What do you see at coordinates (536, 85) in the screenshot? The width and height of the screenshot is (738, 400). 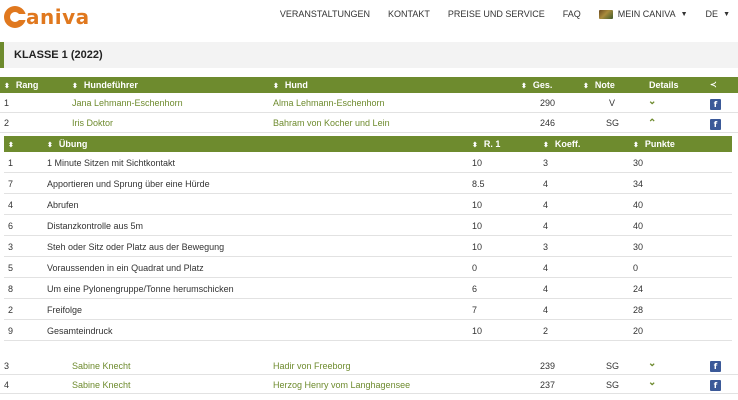 I see `header-total: ⬍ Ges.` at bounding box center [536, 85].